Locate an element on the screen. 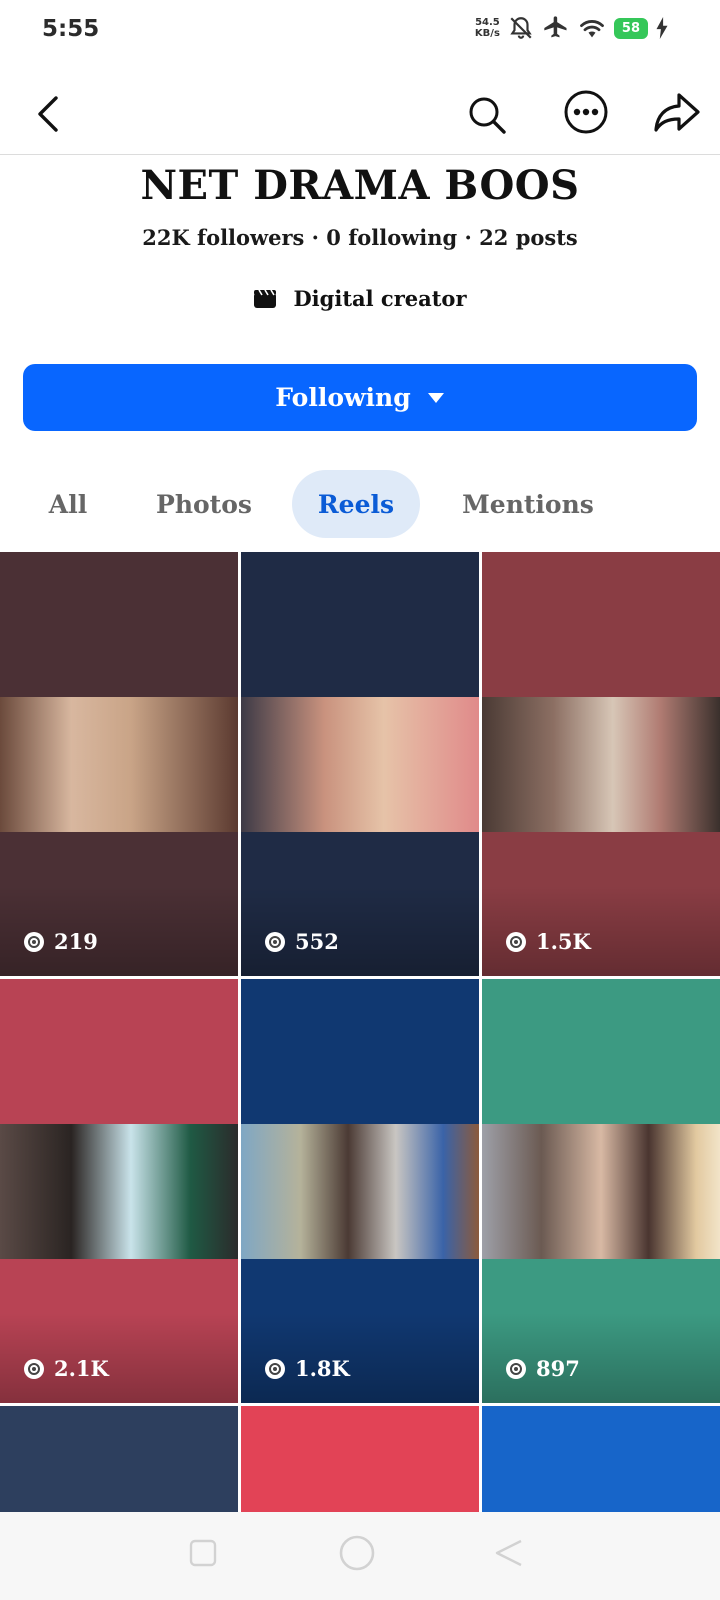 This screenshot has height=1600, width=720. search-icon is located at coordinates (487, 115).